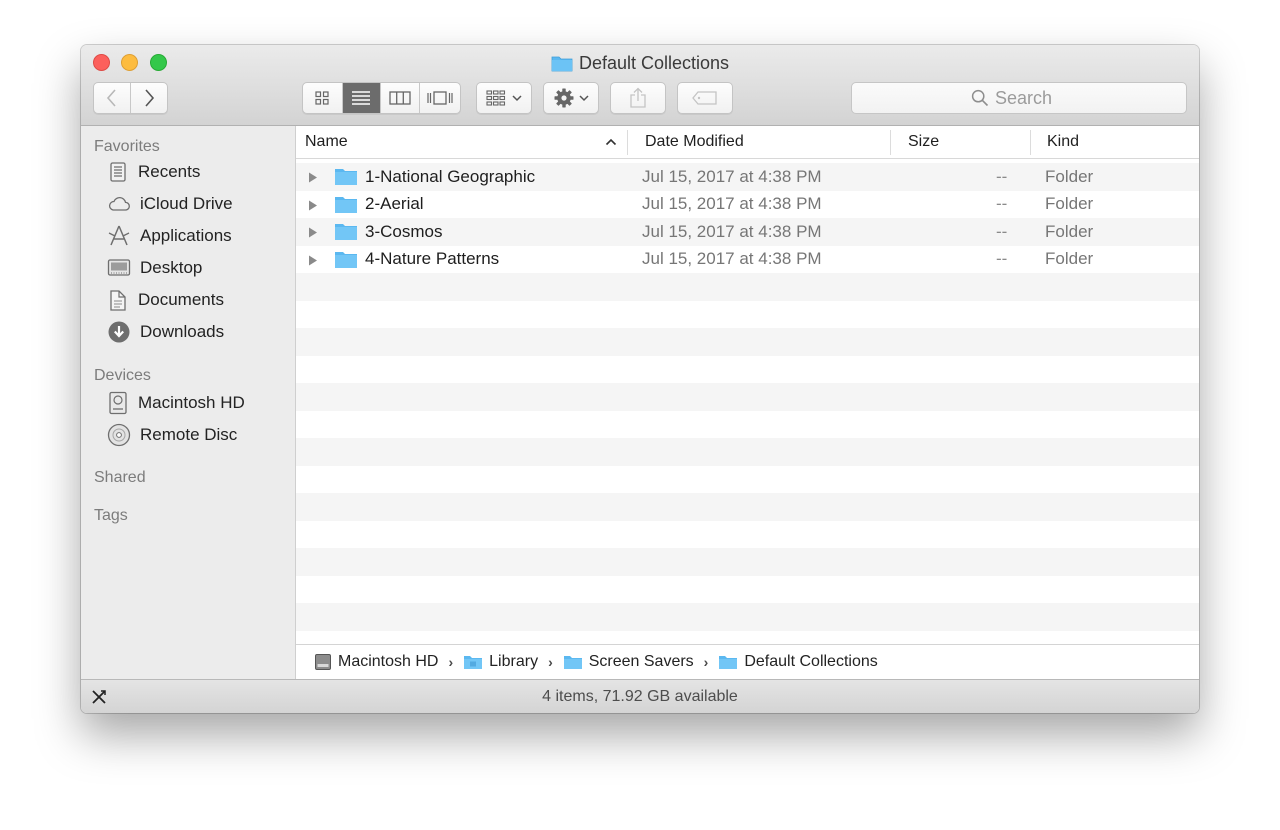  I want to click on cover-flow-view-button, so click(440, 98).